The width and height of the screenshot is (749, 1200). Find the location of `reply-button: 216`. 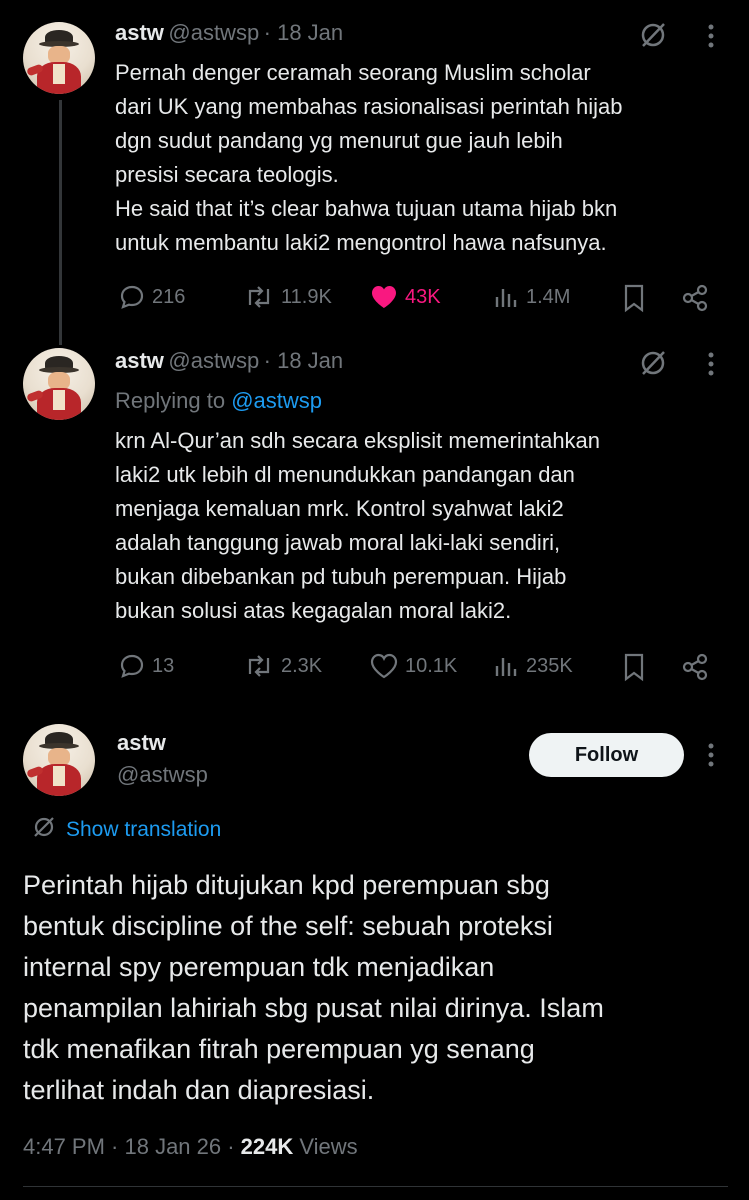

reply-button: 216 is located at coordinates (151, 297).